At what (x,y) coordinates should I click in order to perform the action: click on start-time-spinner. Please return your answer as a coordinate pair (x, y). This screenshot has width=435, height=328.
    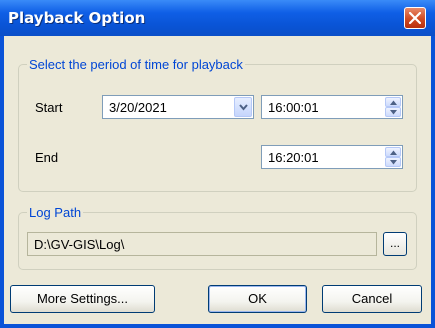
    Looking at the image, I should click on (393, 107).